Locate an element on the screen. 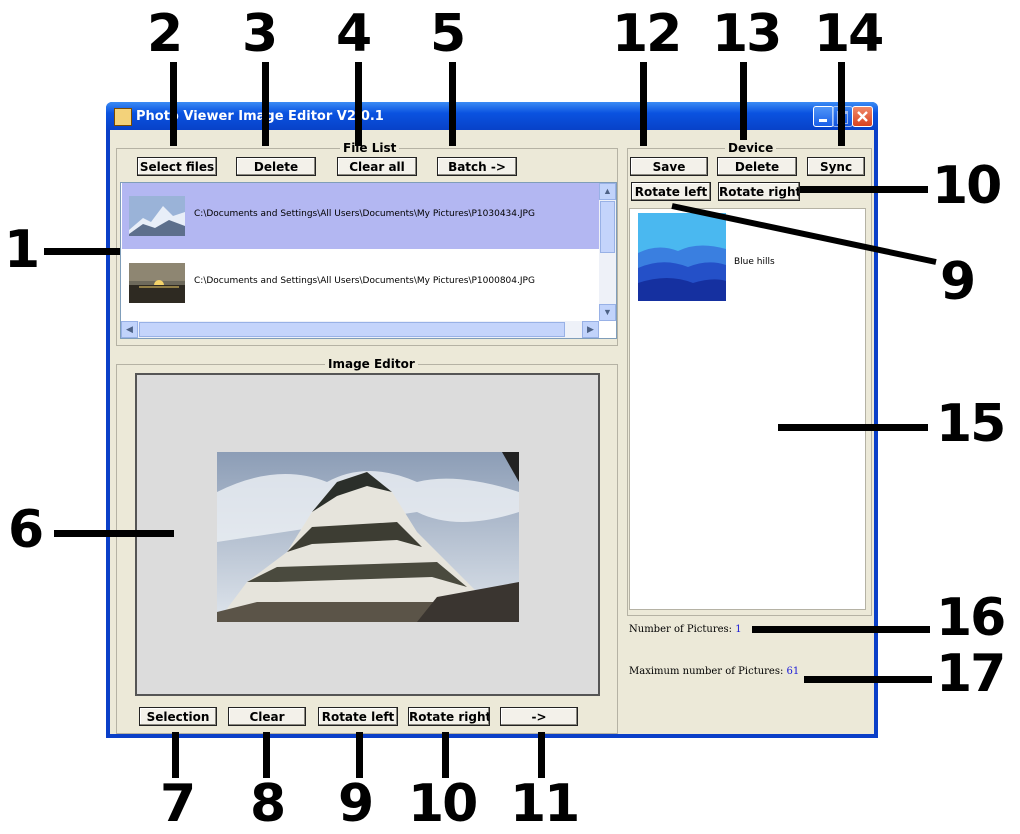 The image size is (1020, 834). callout-1: 1 is located at coordinates (22, 250).